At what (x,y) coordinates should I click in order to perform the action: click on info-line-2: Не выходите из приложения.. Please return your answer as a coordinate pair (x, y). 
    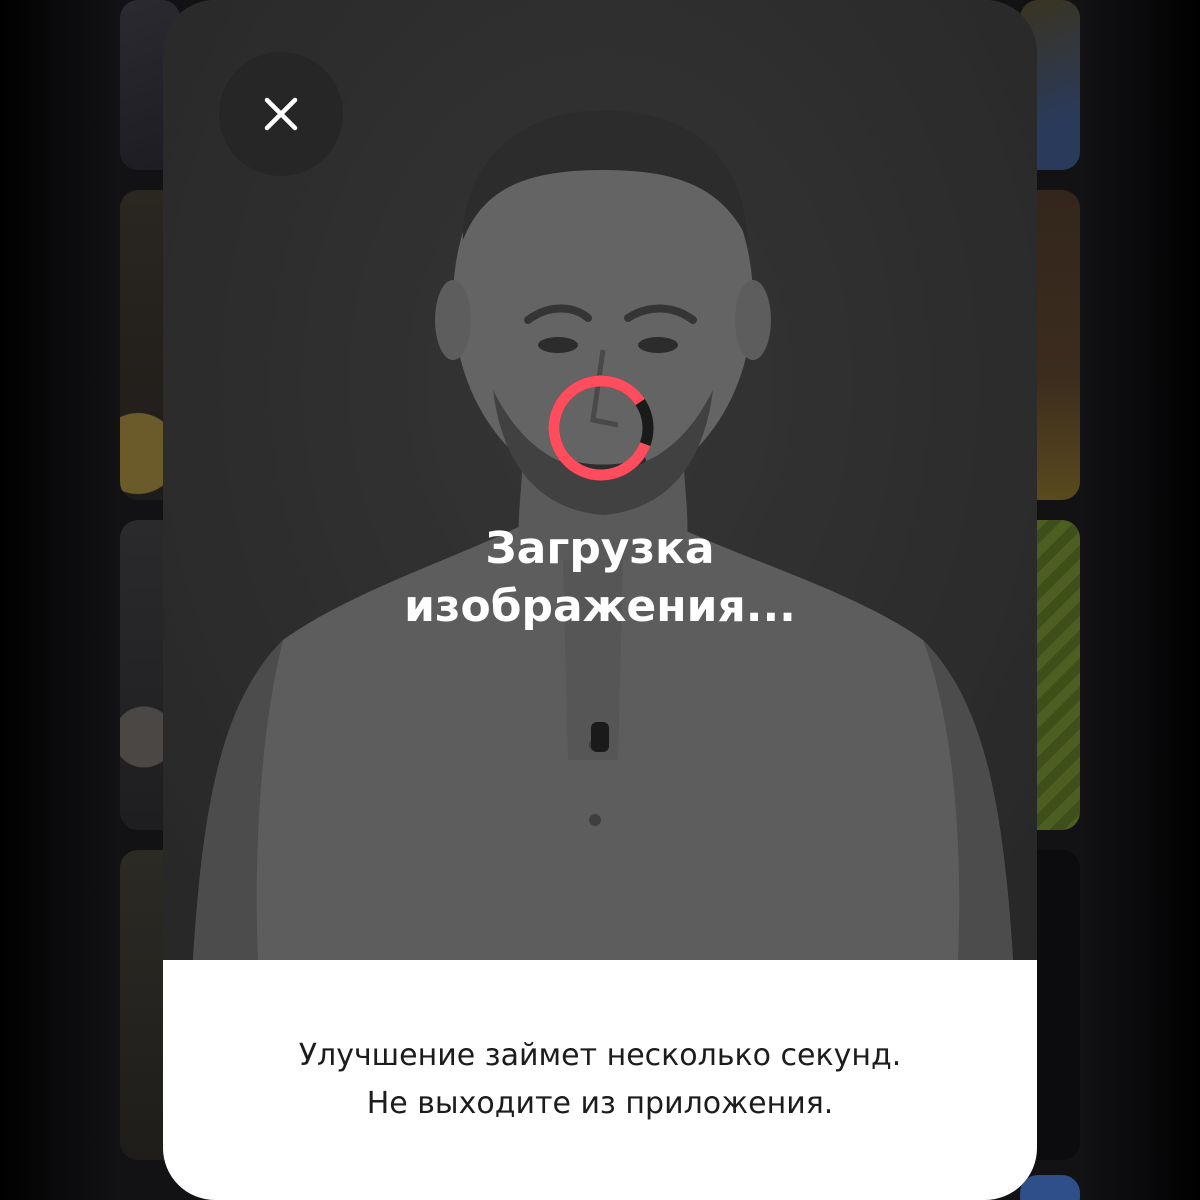
    Looking at the image, I should click on (600, 1103).